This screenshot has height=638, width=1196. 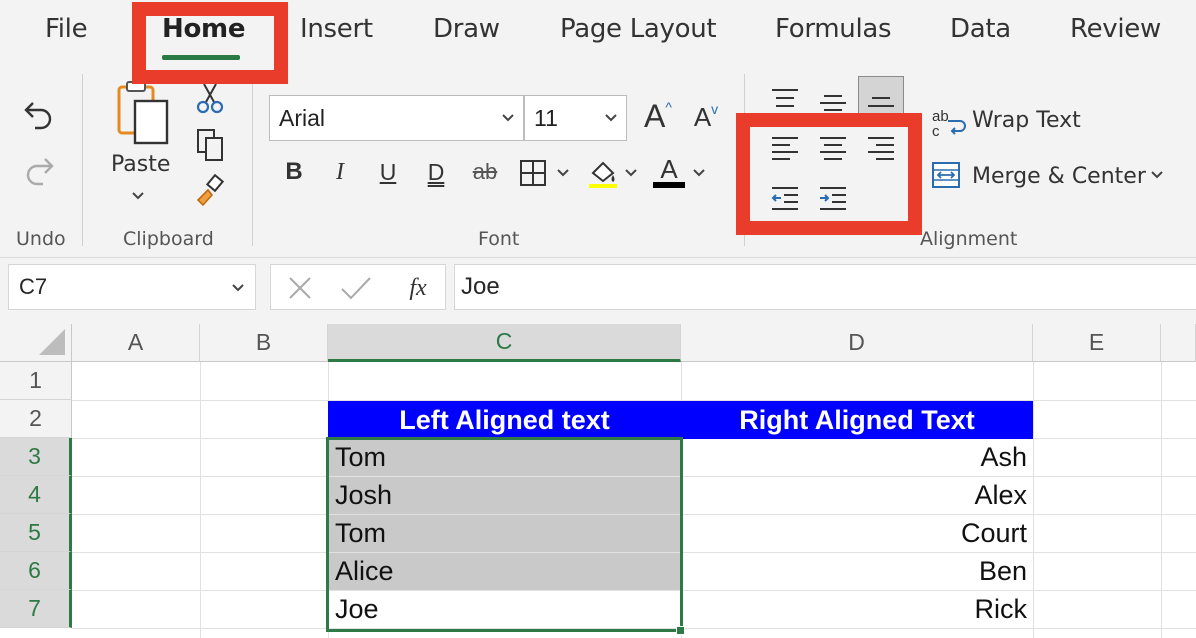 I want to click on merge-center-button: Merge & Center, so click(x=1059, y=176).